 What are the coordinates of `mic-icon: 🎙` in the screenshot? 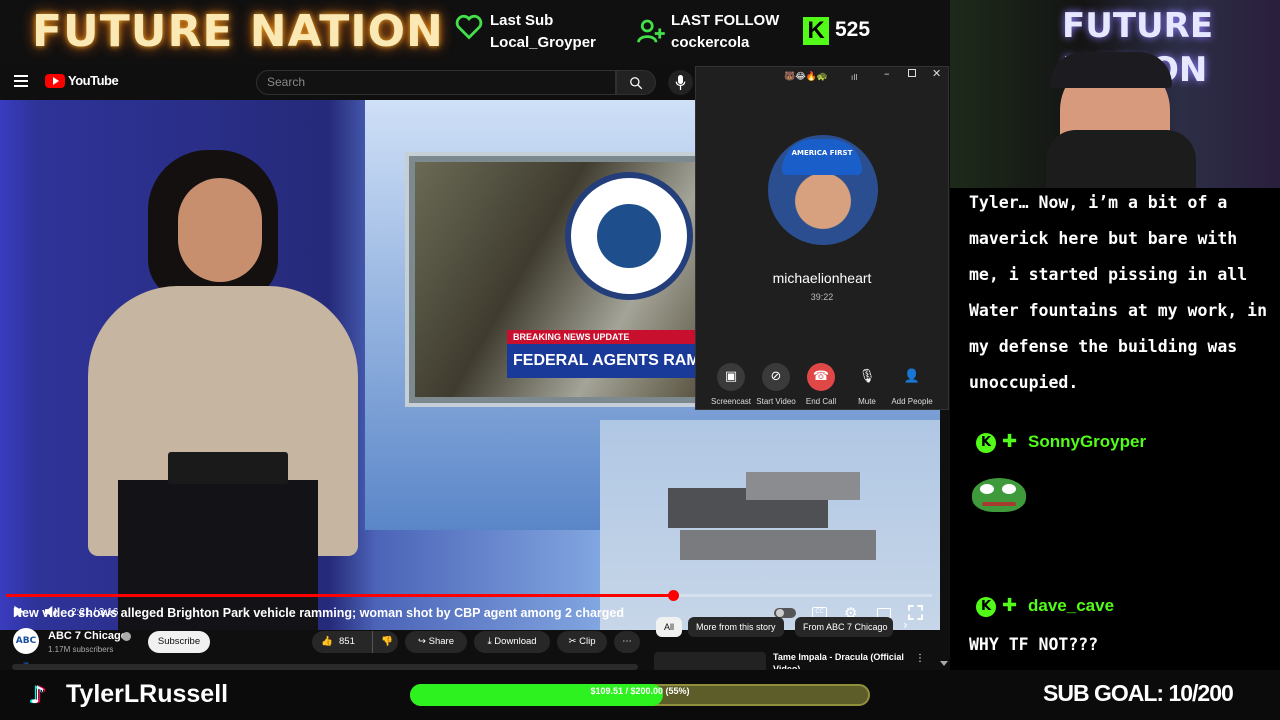 It's located at (867, 376).